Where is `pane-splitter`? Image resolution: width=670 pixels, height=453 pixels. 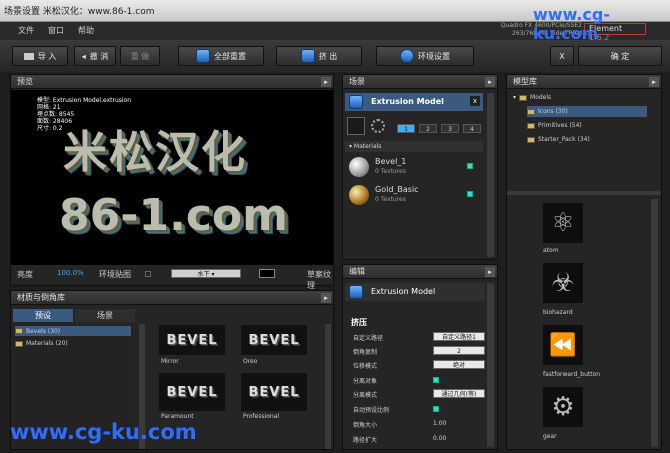 pane-splitter is located at coordinates (584, 193).